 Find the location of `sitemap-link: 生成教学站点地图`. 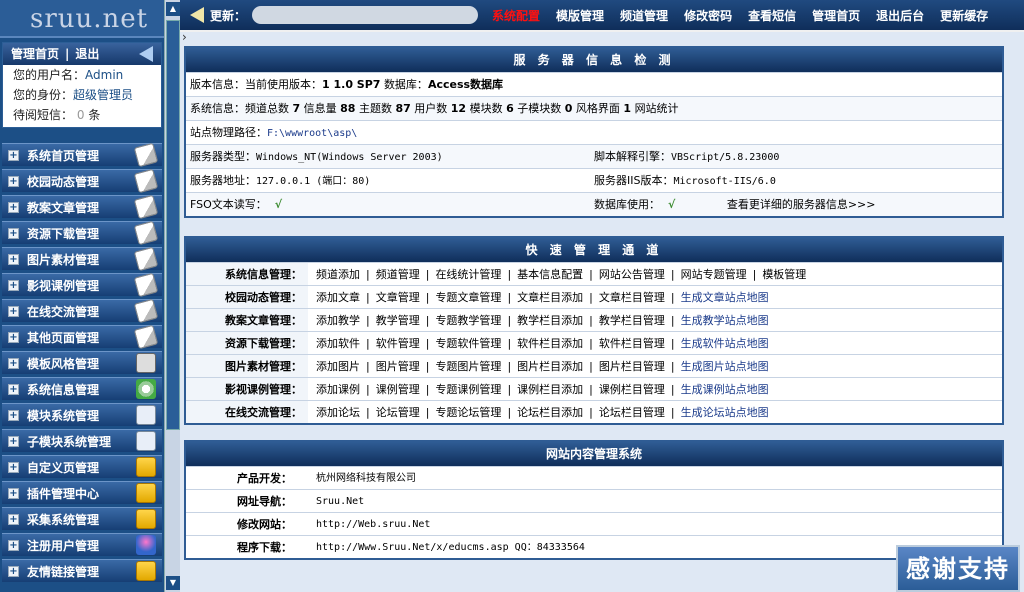

sitemap-link: 生成教学站点地图 is located at coordinates (725, 320).